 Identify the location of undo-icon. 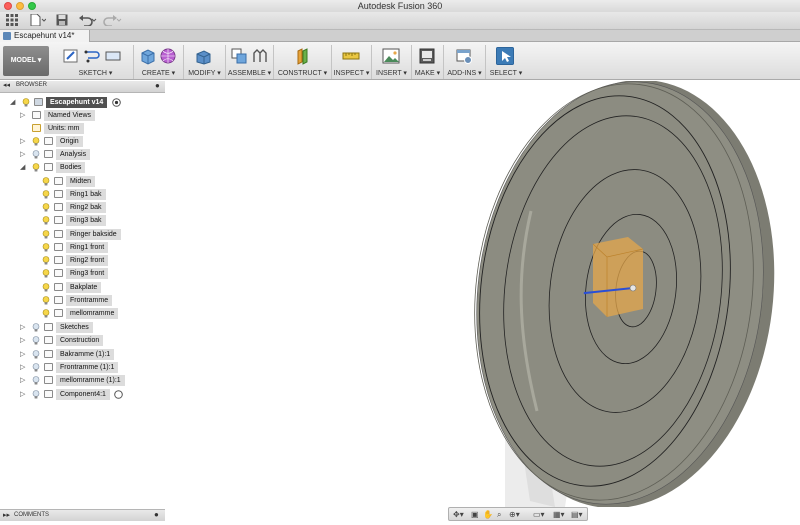
(88, 21).